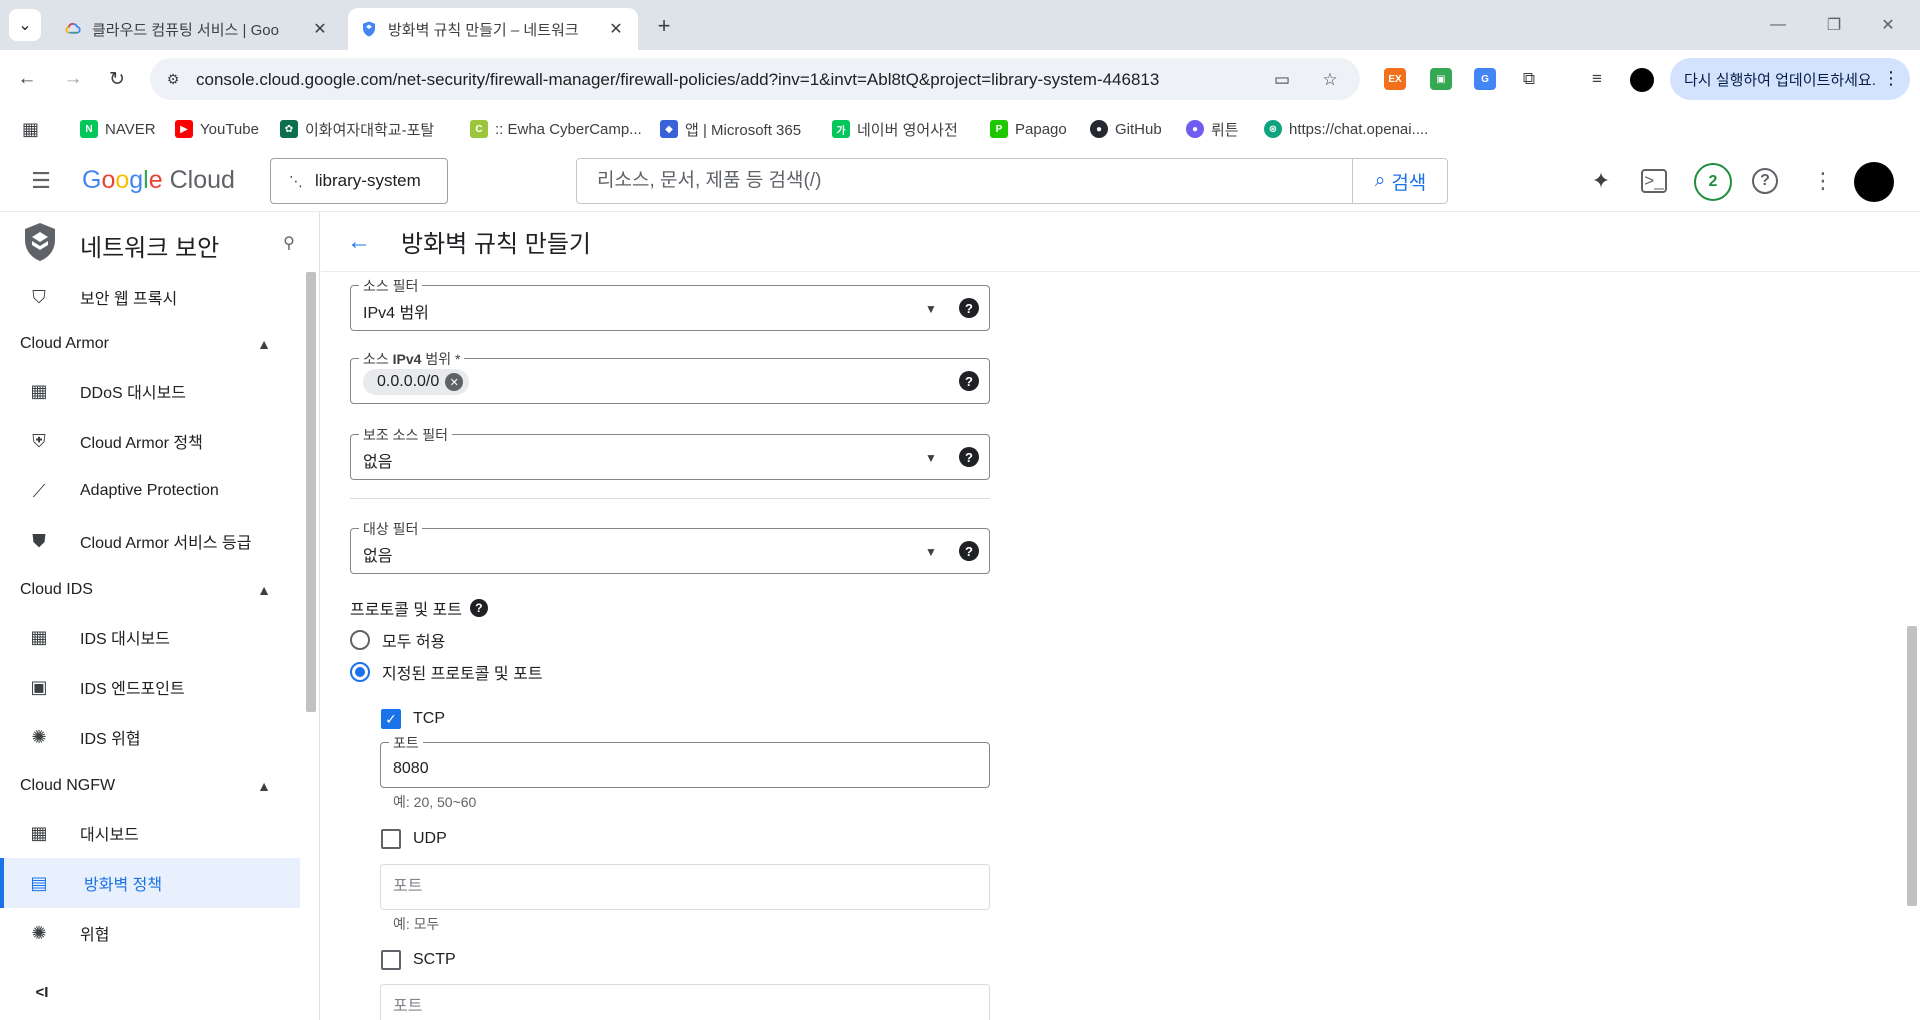  I want to click on chip-remove-icon: ✕, so click(454, 382).